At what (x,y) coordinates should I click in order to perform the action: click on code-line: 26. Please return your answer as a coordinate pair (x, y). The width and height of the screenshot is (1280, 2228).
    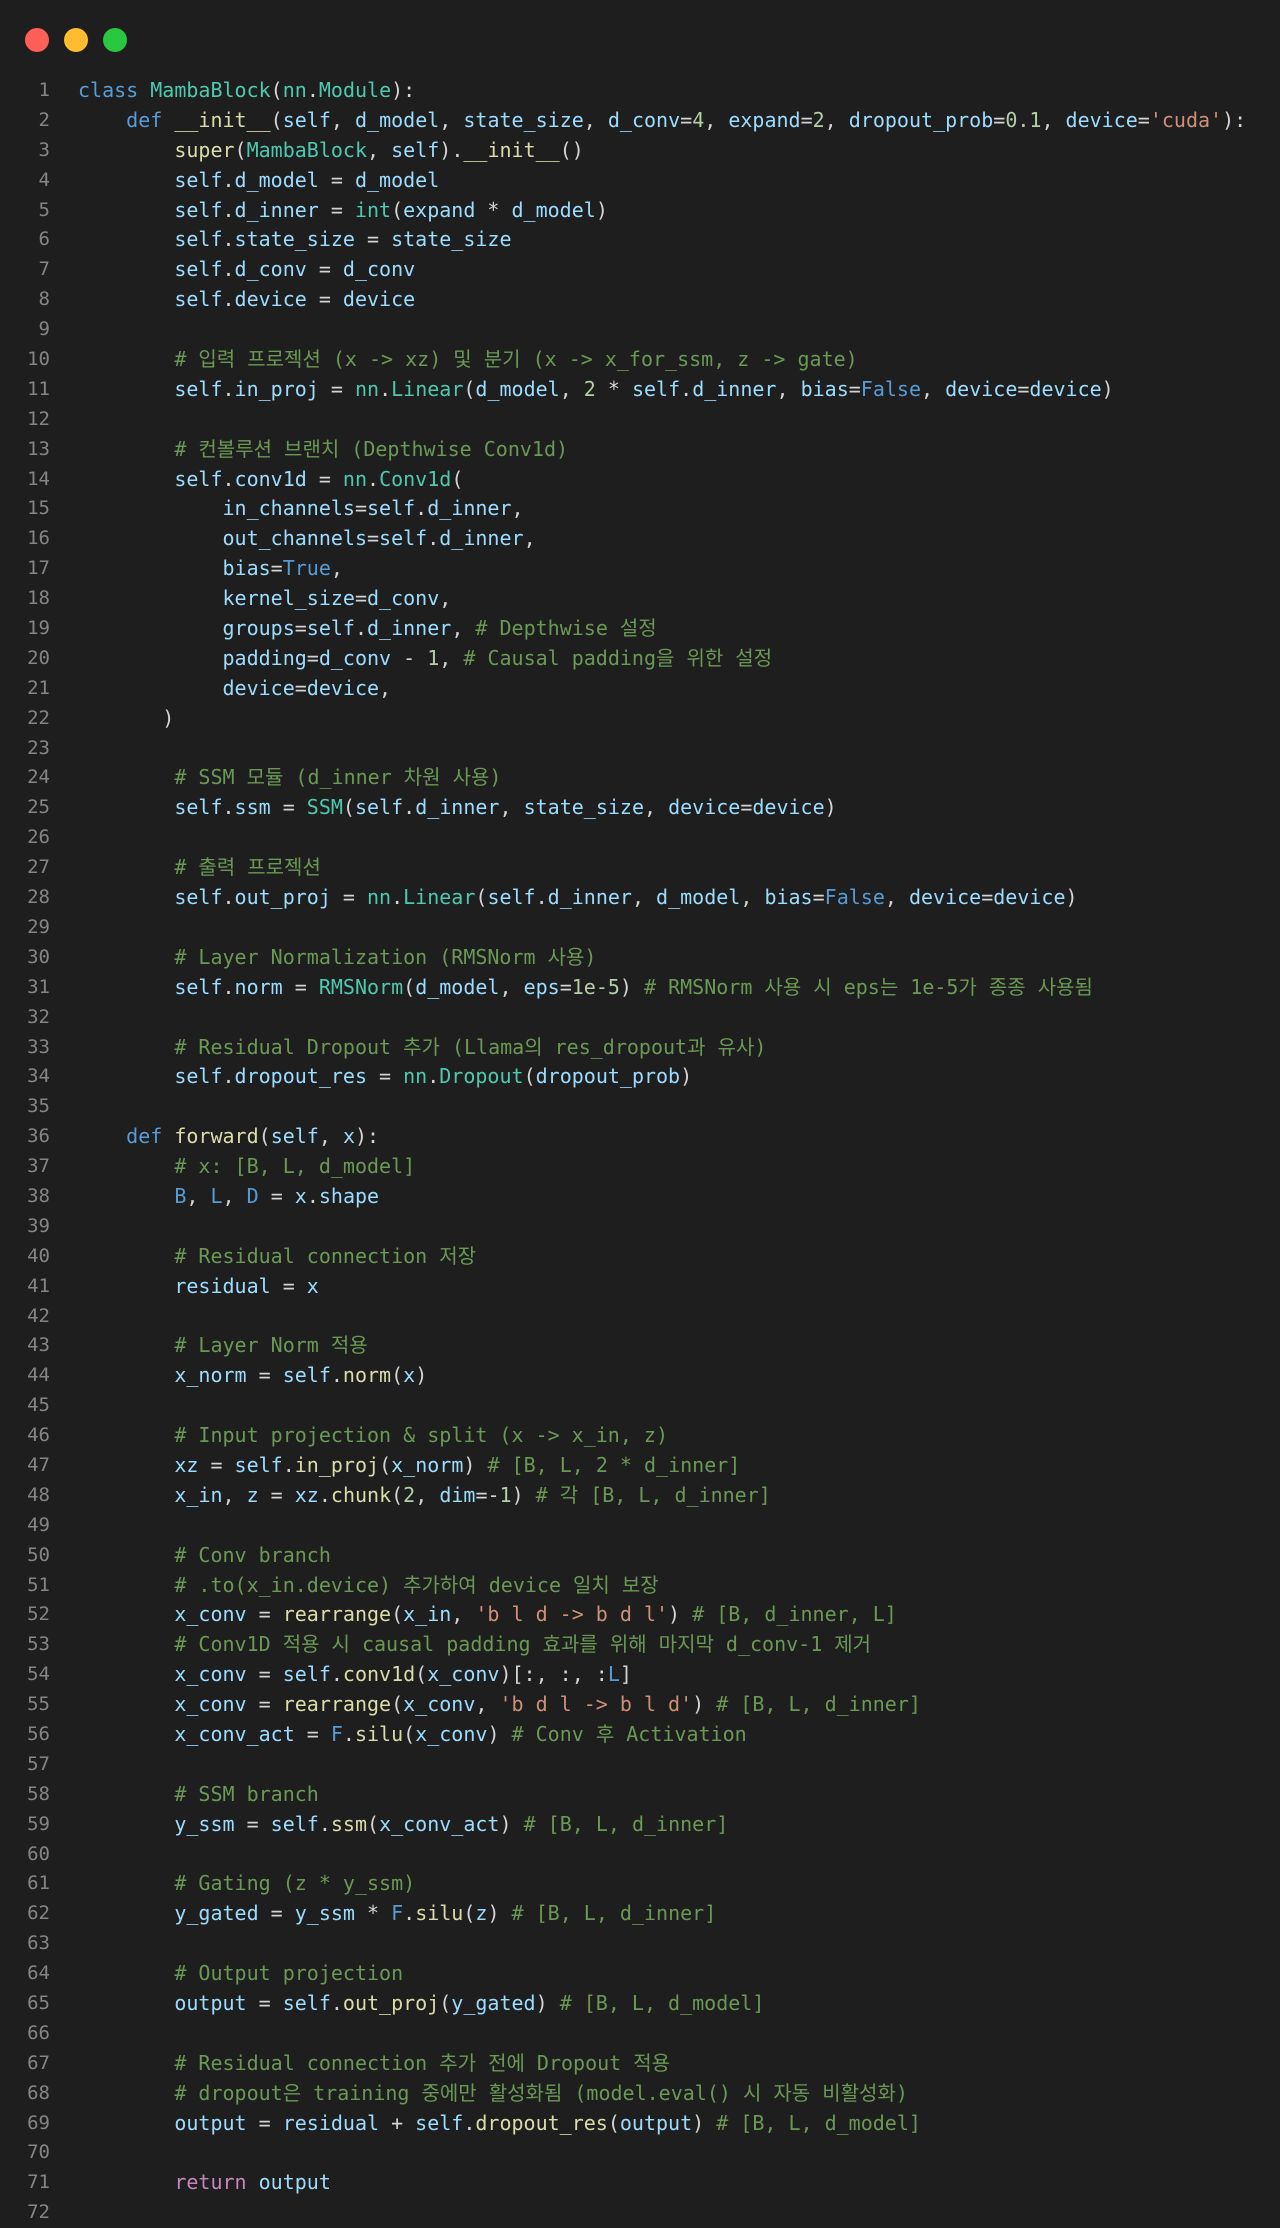
    Looking at the image, I should click on (640, 838).